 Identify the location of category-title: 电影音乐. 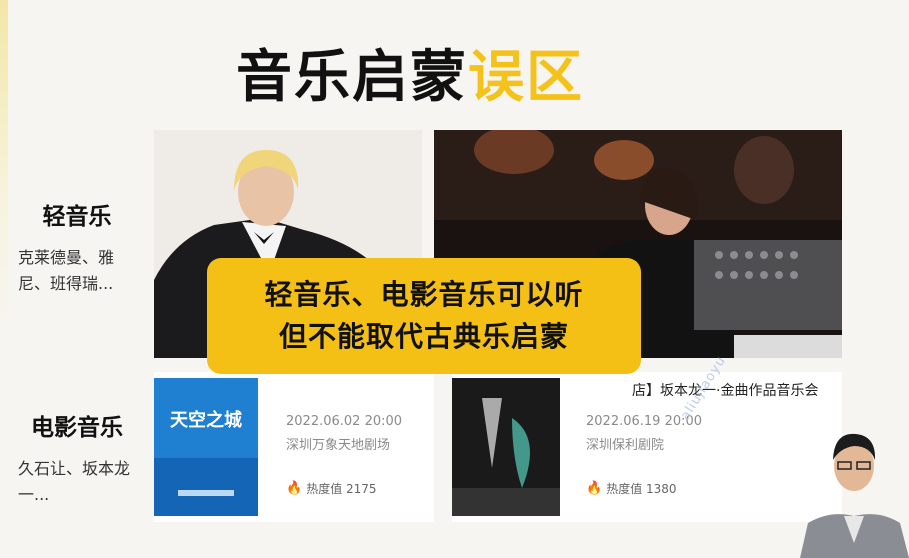
(77, 428).